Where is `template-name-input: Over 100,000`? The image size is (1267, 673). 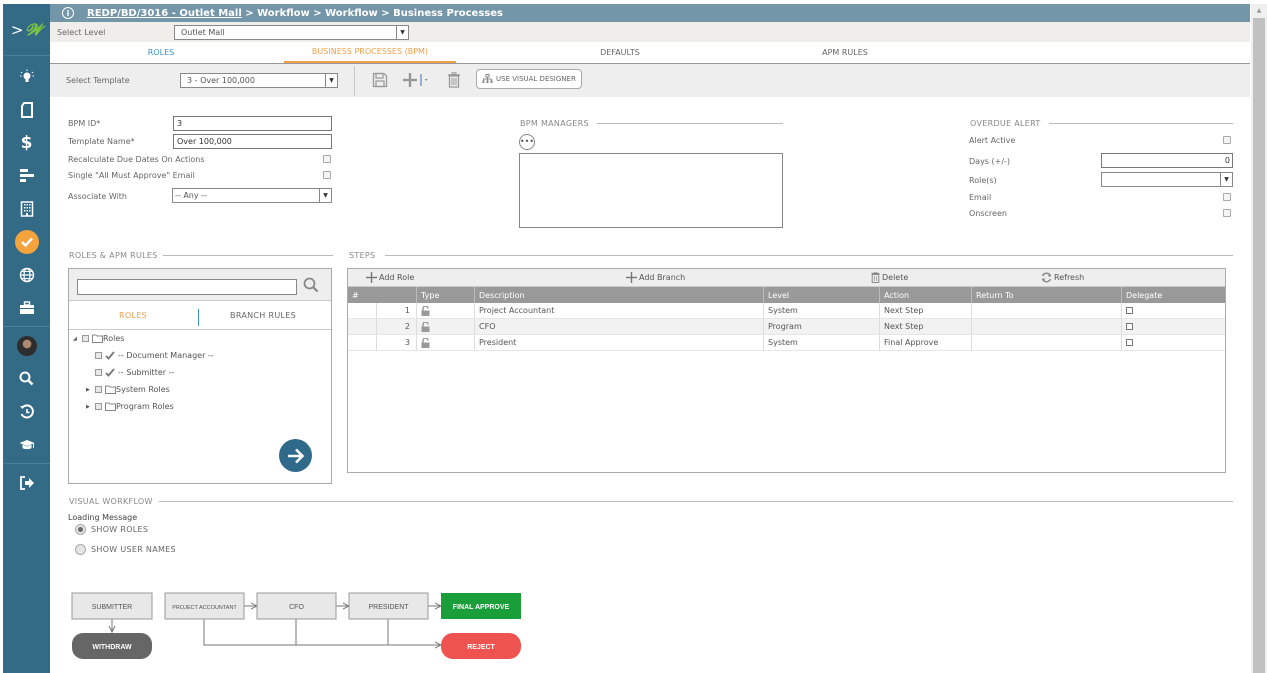
template-name-input: Over 100,000 is located at coordinates (252, 141).